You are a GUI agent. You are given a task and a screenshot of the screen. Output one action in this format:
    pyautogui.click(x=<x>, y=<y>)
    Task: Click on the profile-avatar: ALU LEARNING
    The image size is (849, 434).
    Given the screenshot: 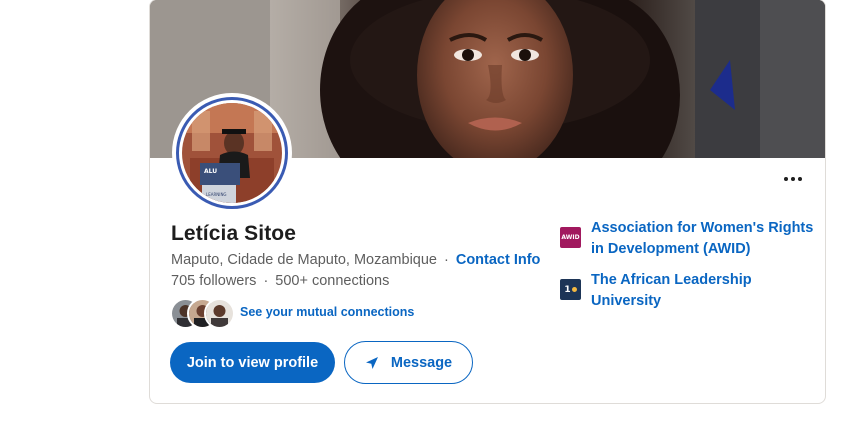 What is the action you would take?
    pyautogui.click(x=232, y=153)
    